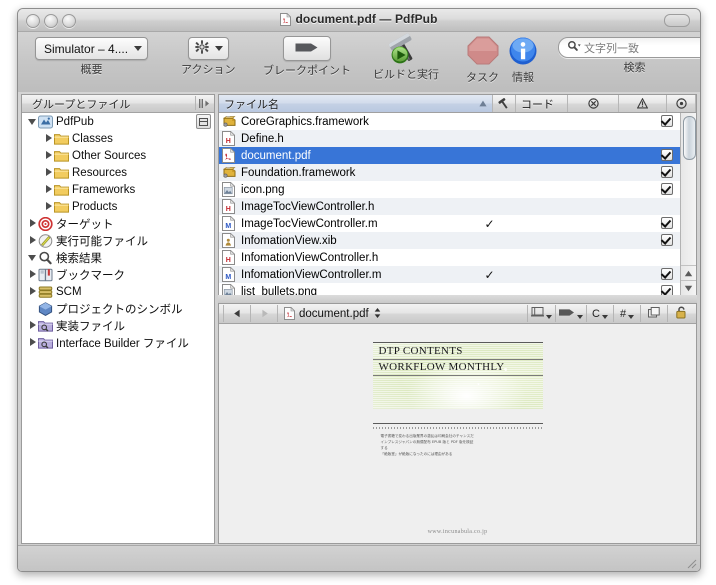  Describe the element at coordinates (574, 48) in the screenshot. I see `search-magnifier-icon` at that location.